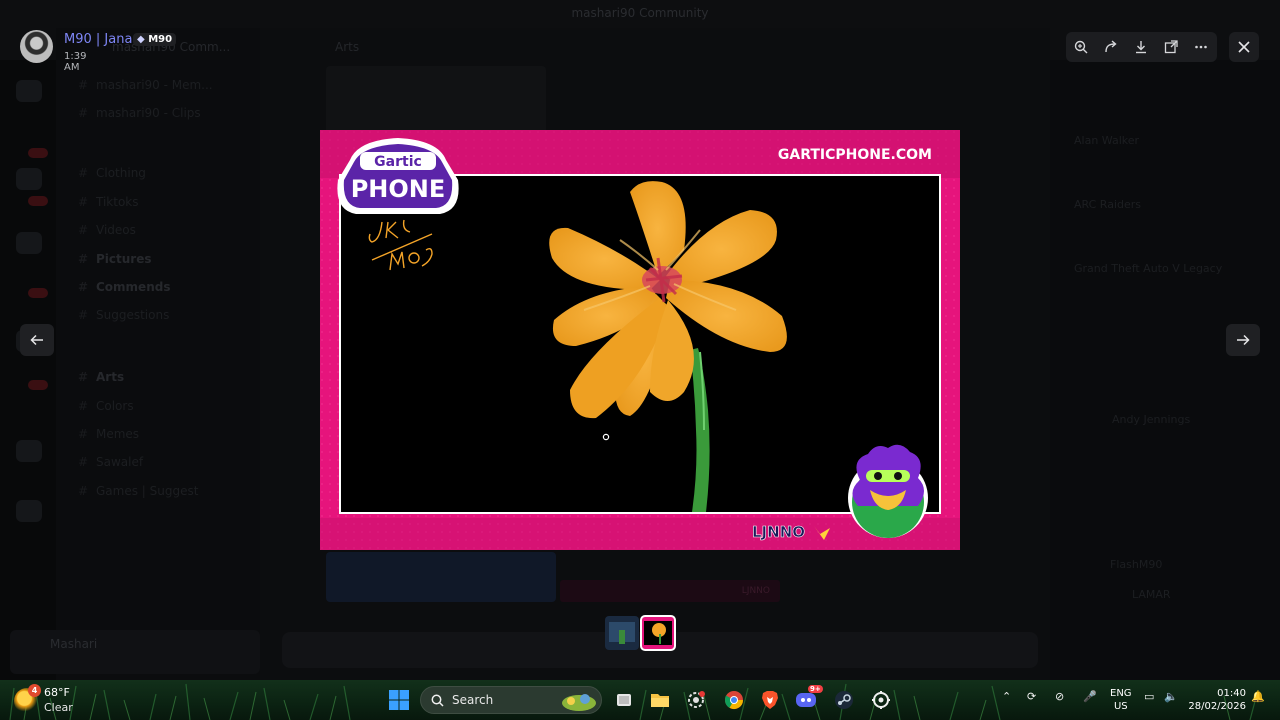 Image resolution: width=1280 pixels, height=720 pixels. I want to click on arrow-right-icon, so click(1243, 340).